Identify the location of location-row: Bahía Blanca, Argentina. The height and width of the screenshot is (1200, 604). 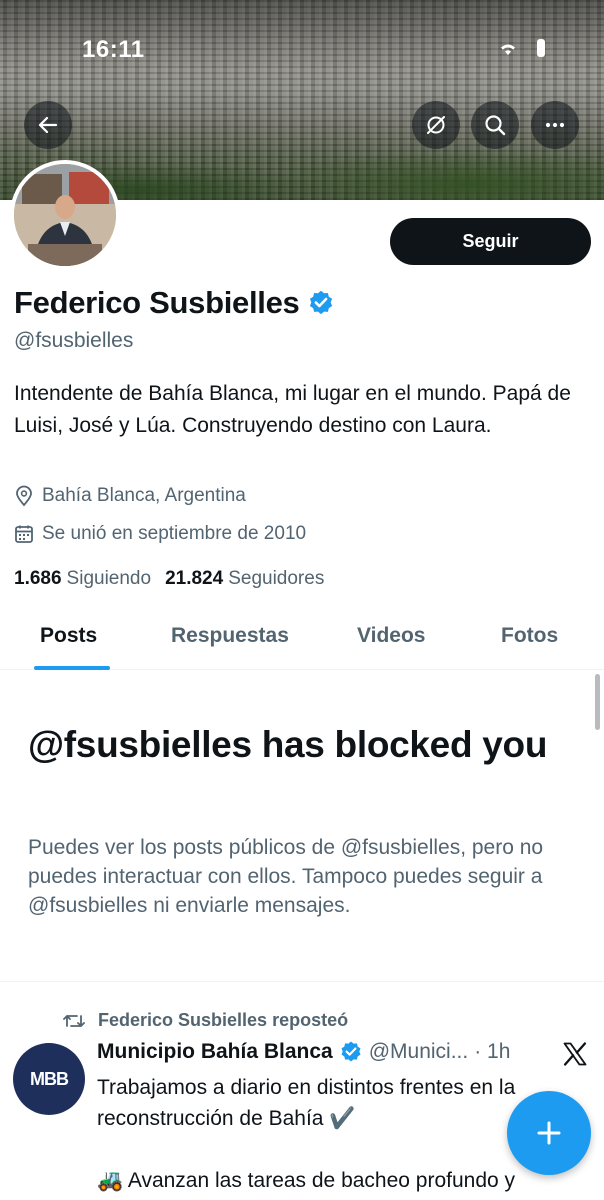
(130, 496).